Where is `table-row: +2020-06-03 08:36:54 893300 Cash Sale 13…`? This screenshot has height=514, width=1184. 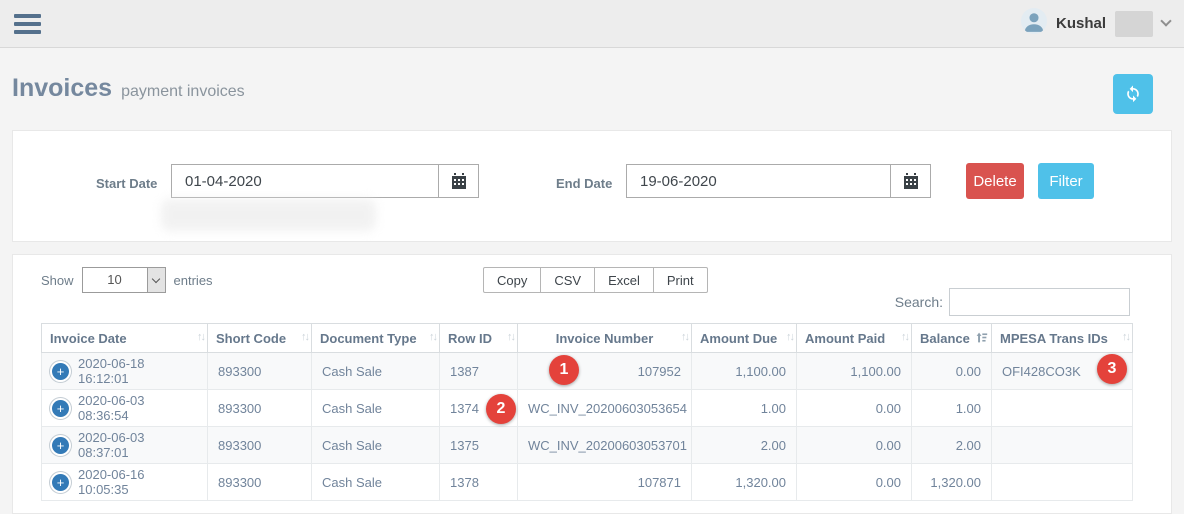 table-row: +2020-06-03 08:36:54 893300 Cash Sale 13… is located at coordinates (587, 408).